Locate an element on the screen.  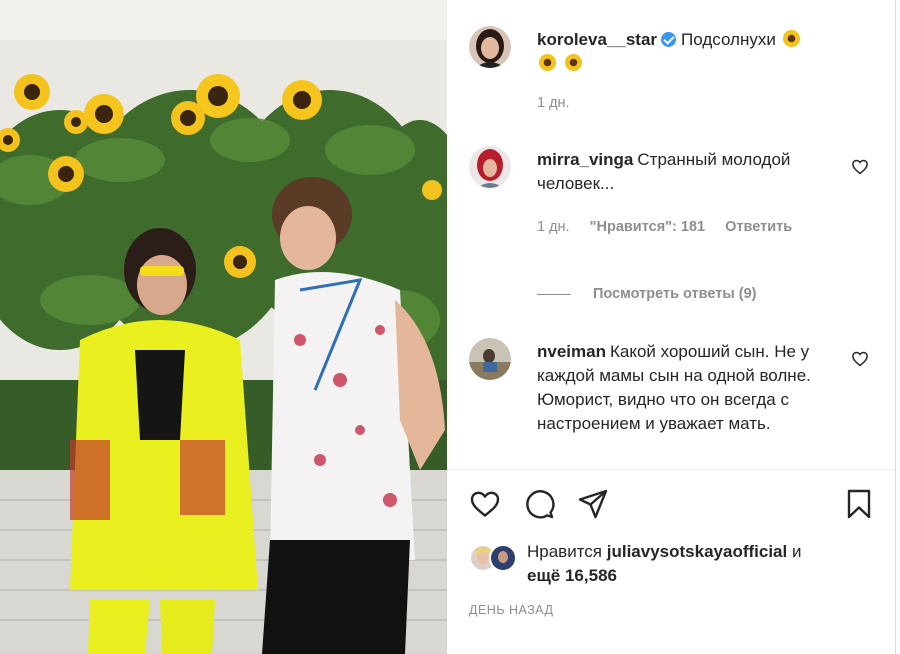
comment-likes-count: "Нравится": 181 is located at coordinates (647, 227).